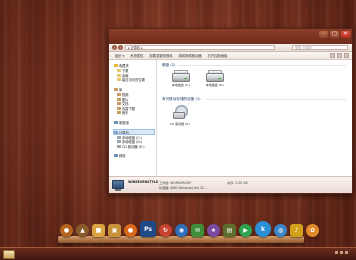 This screenshot has height=260, width=356. What do you see at coordinates (213, 230) in the screenshot?
I see `star-icon: ★` at bounding box center [213, 230].